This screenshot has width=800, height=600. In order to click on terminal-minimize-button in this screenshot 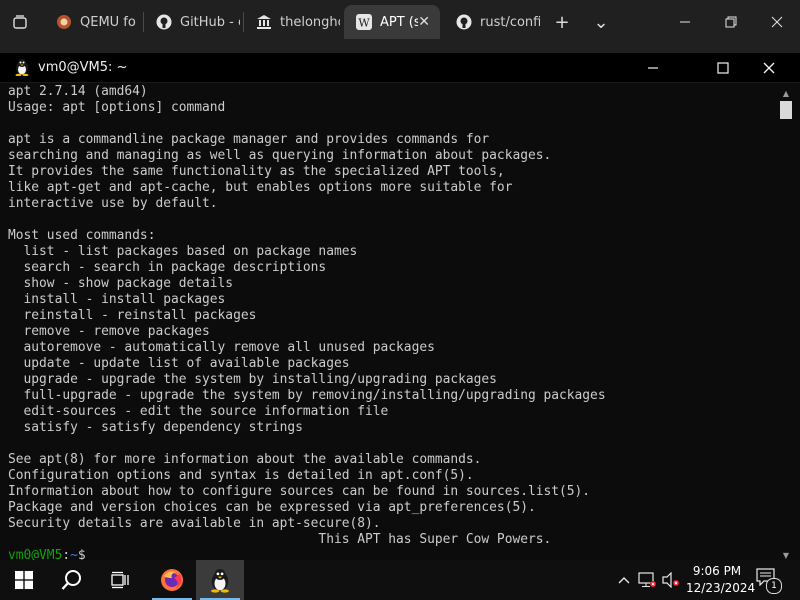, I will do `click(653, 67)`.